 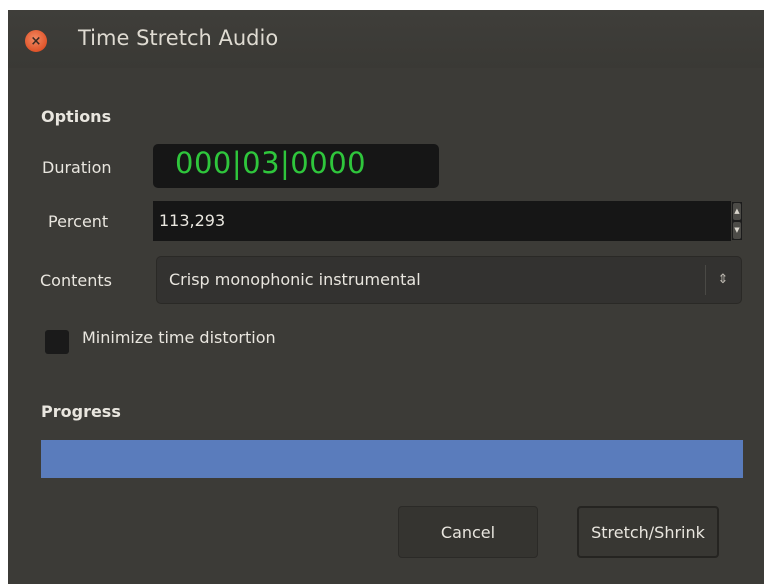 I want to click on title-bar: × Time Stretch Audio, so click(x=386, y=39).